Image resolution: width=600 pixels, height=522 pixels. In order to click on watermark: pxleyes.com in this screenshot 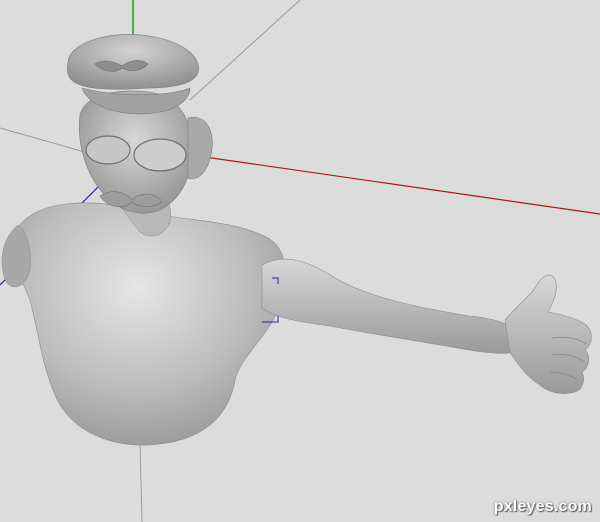, I will do `click(542, 506)`.